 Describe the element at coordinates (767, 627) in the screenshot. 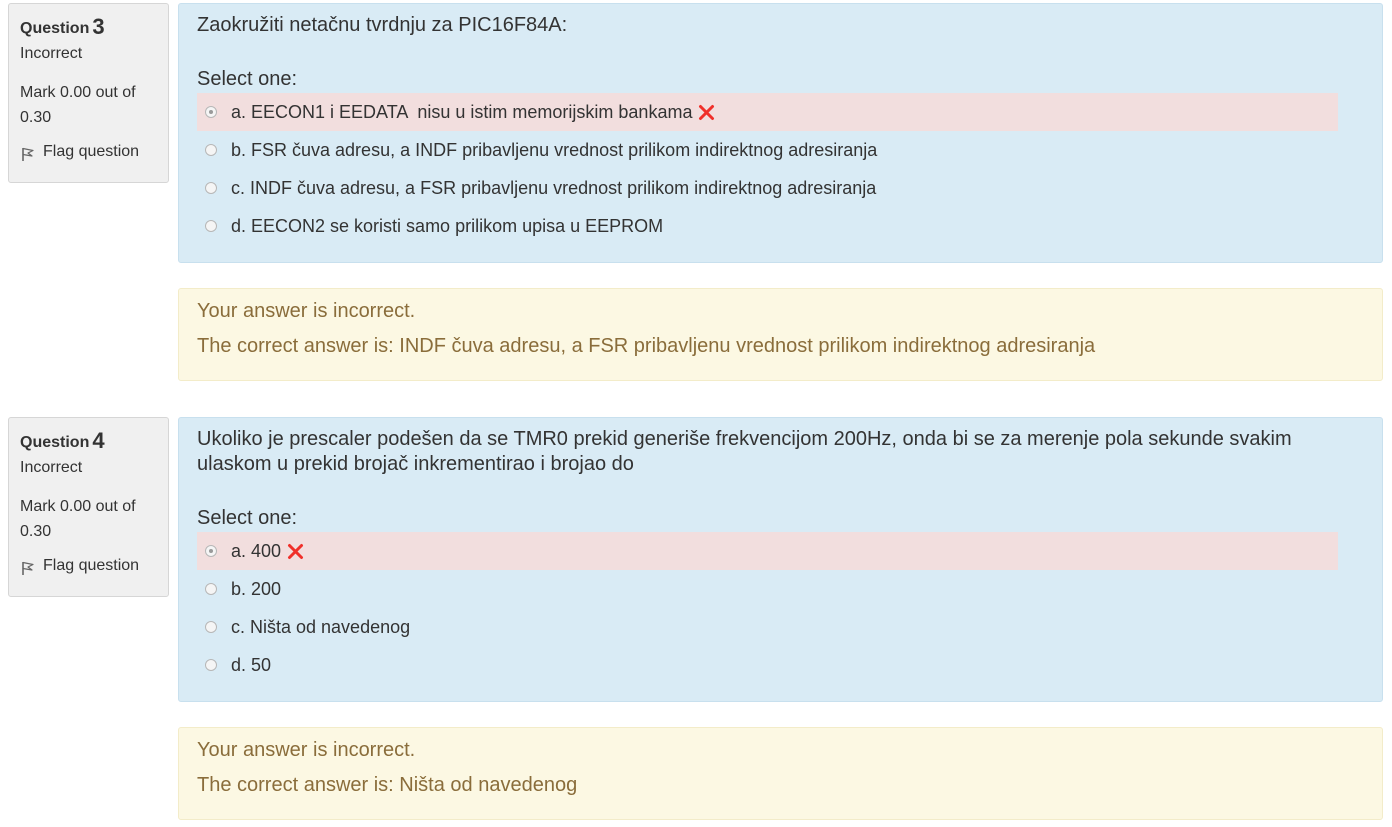

I see `answer-option-c: c. Ništa od navedenog` at that location.